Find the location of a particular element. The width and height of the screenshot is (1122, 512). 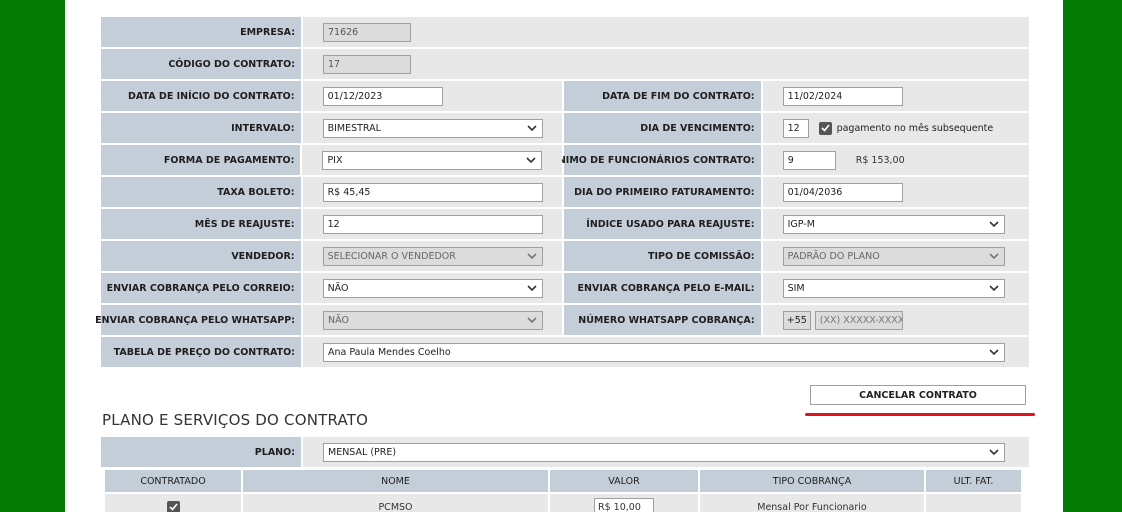

dia-vencimento-input: 12 is located at coordinates (795, 128).